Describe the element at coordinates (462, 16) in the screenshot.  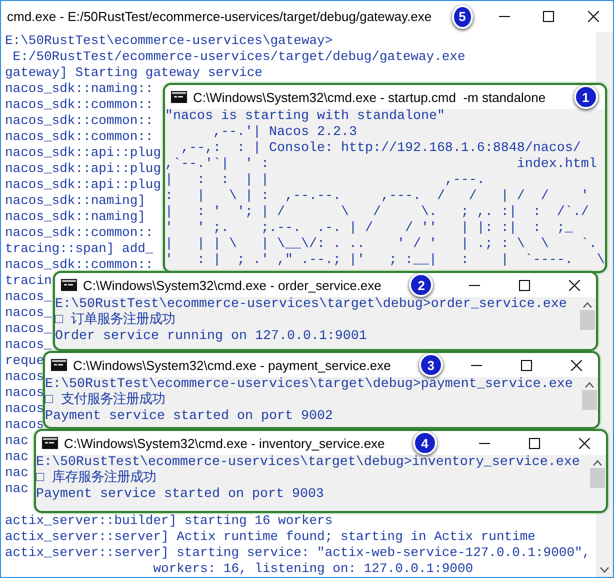
I see `number-badge: 5` at that location.